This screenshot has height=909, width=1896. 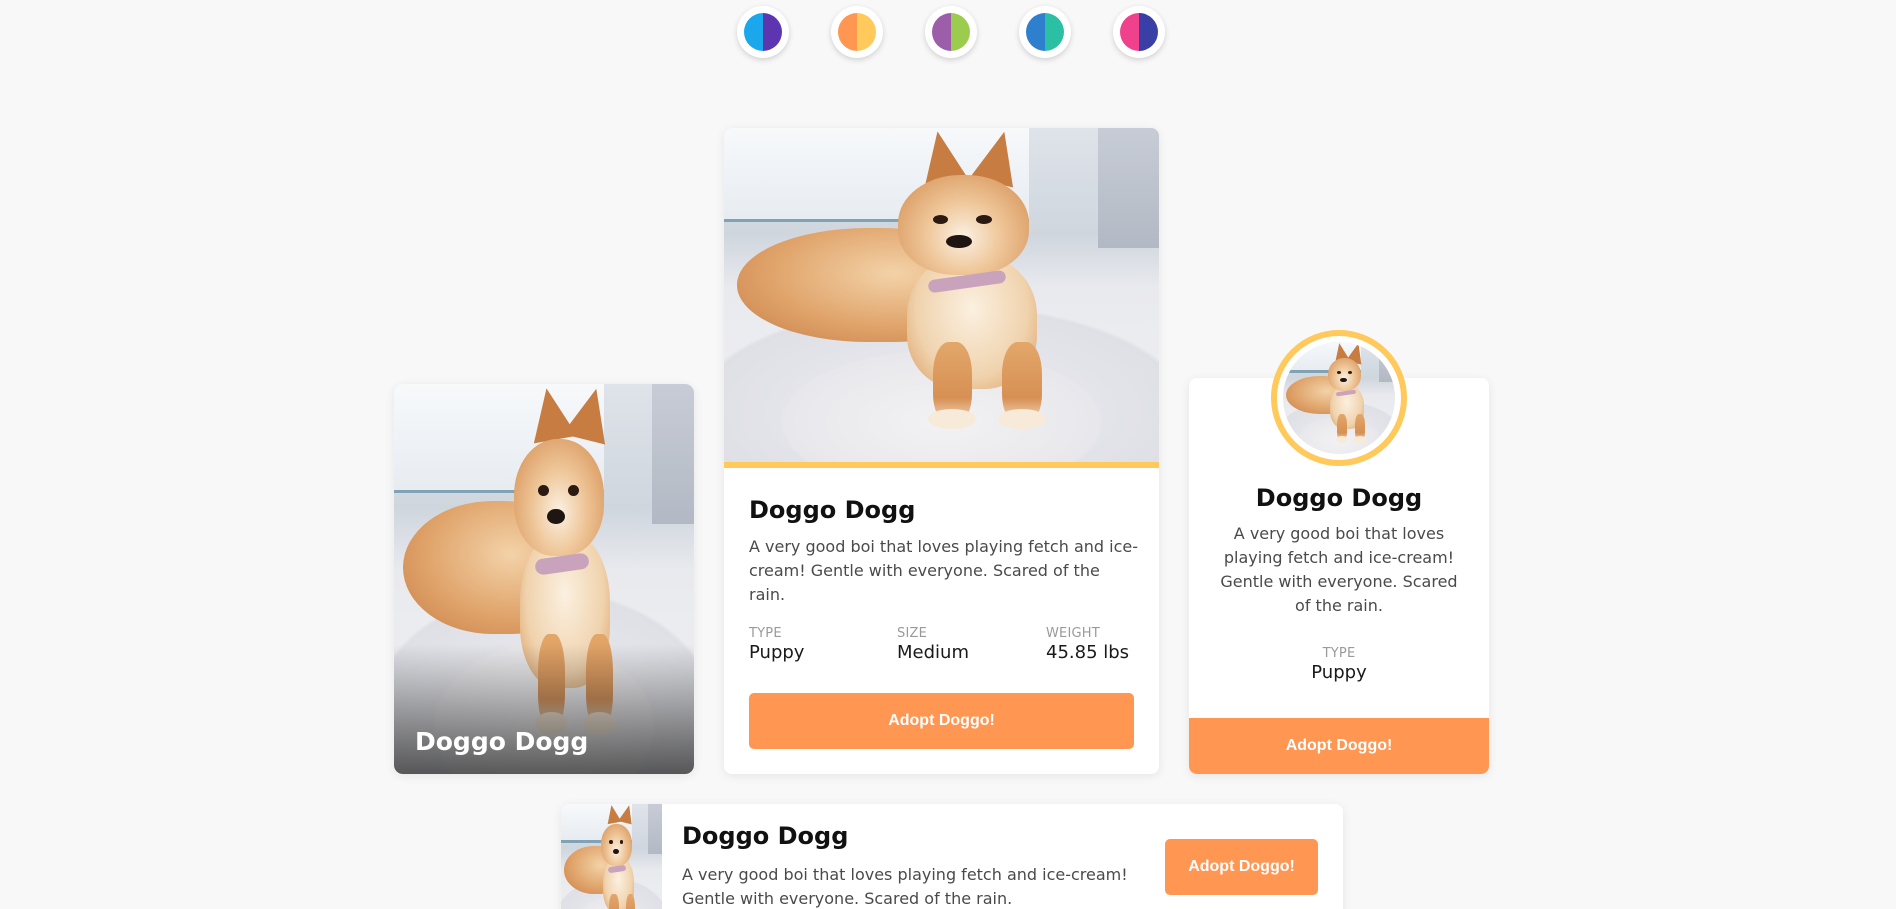 I want to click on avatar, so click(x=1339, y=398).